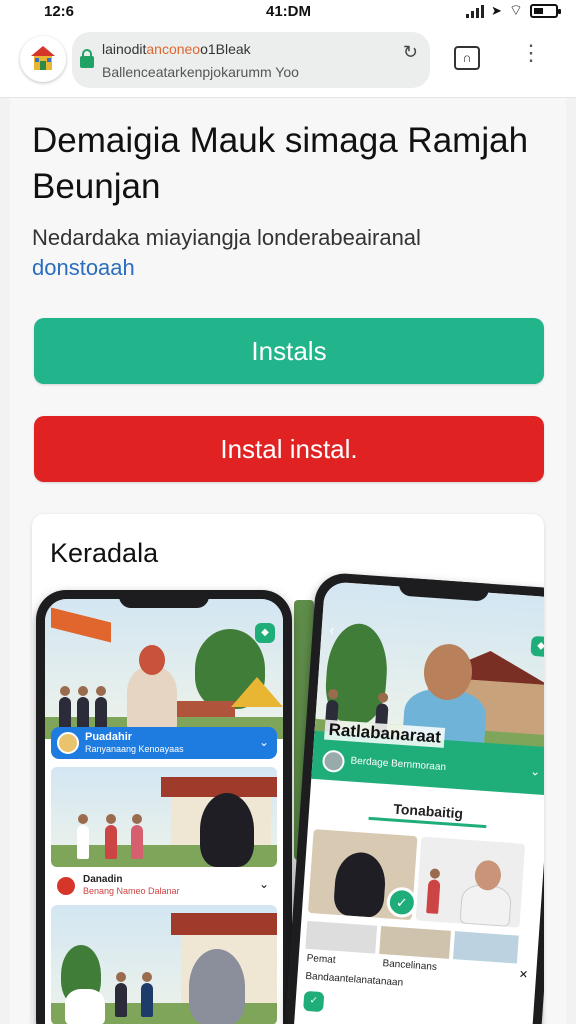  I want to click on header-subtitle: Berdage Bernmoraan, so click(398, 764).